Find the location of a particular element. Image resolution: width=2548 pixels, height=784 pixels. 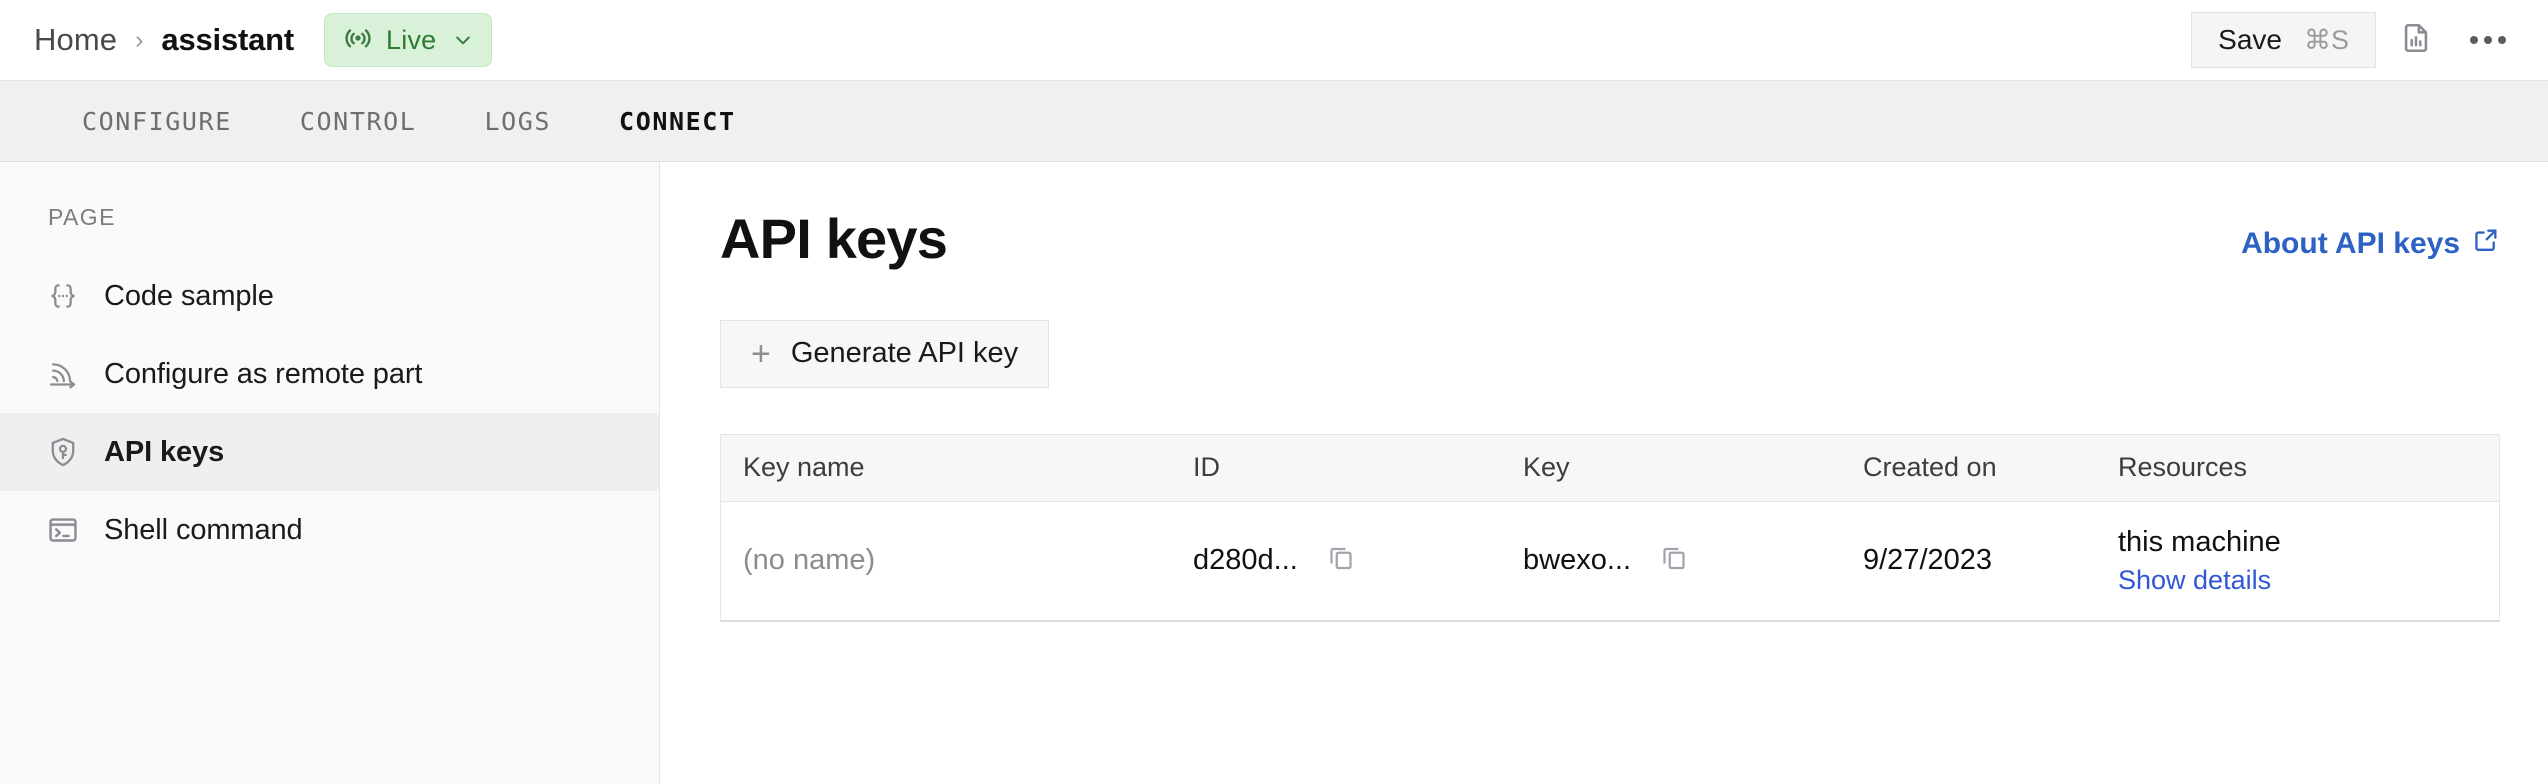

chevron-down-icon is located at coordinates (463, 40).